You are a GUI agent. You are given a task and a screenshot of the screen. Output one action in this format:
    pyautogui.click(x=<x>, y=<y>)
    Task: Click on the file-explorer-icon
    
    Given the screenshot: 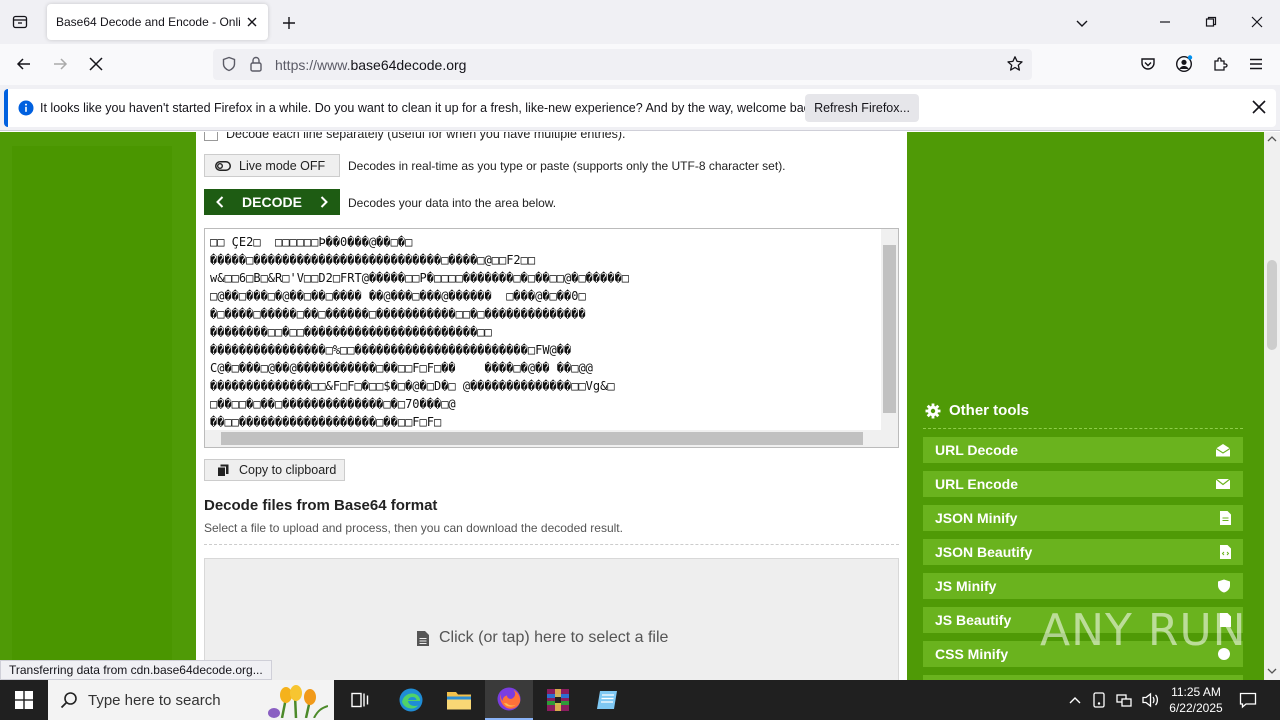 What is the action you would take?
    pyautogui.click(x=459, y=700)
    